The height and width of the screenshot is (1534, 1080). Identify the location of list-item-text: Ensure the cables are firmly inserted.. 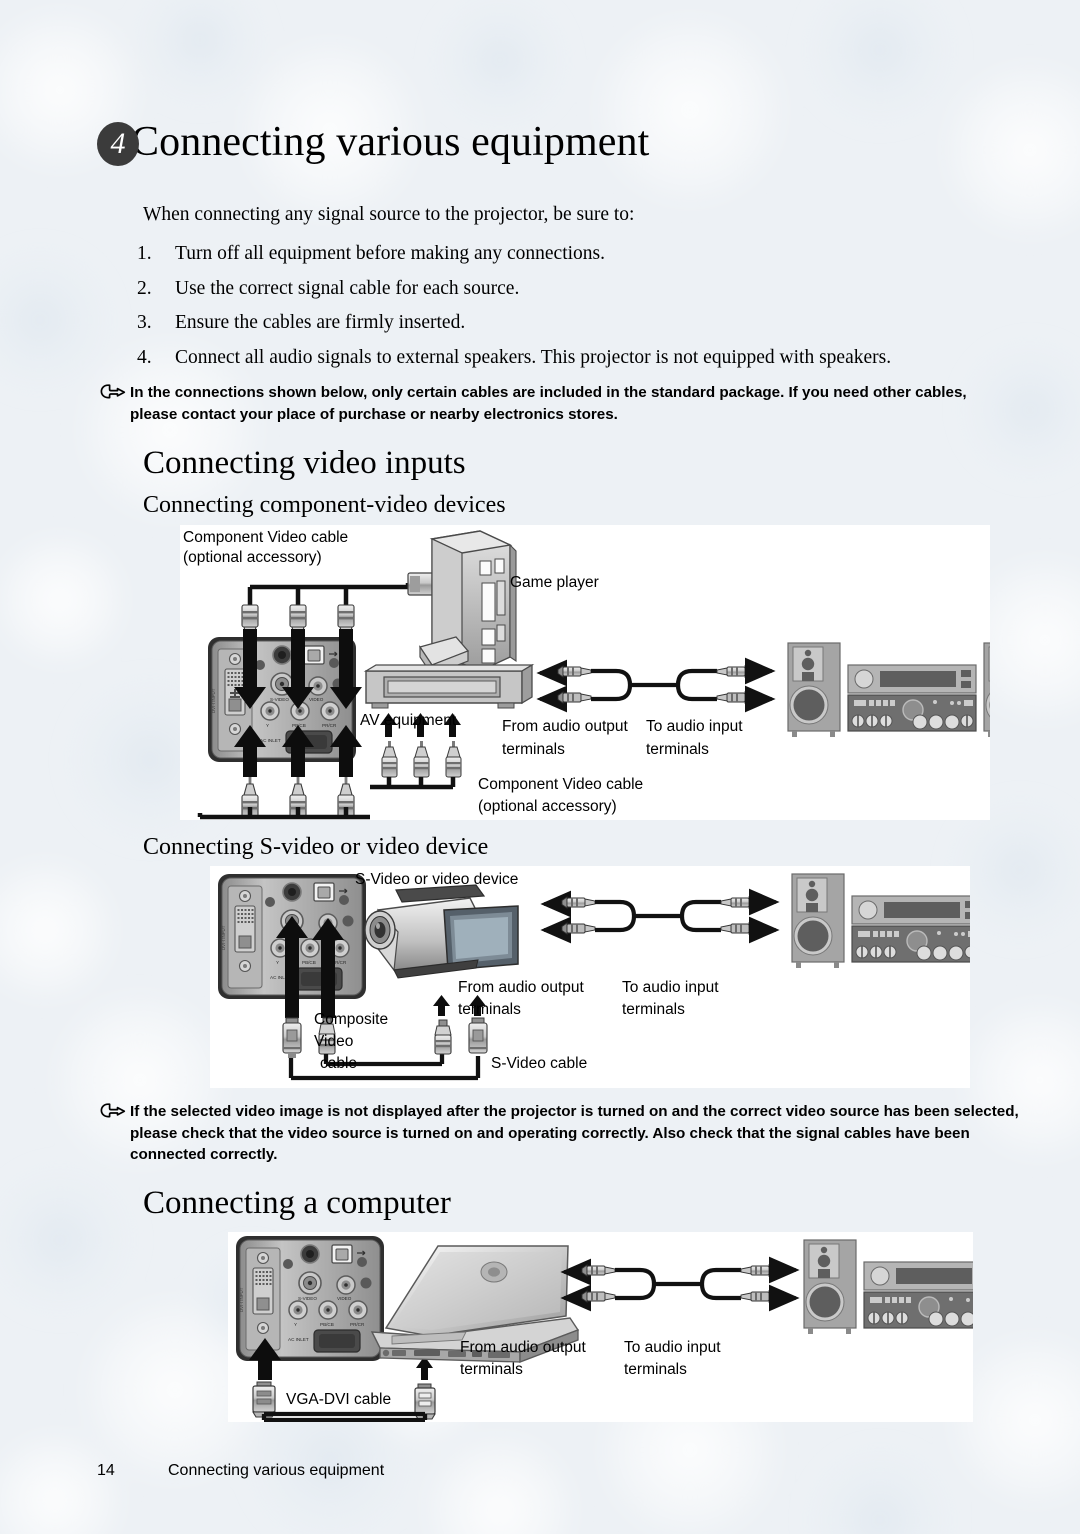
(320, 322).